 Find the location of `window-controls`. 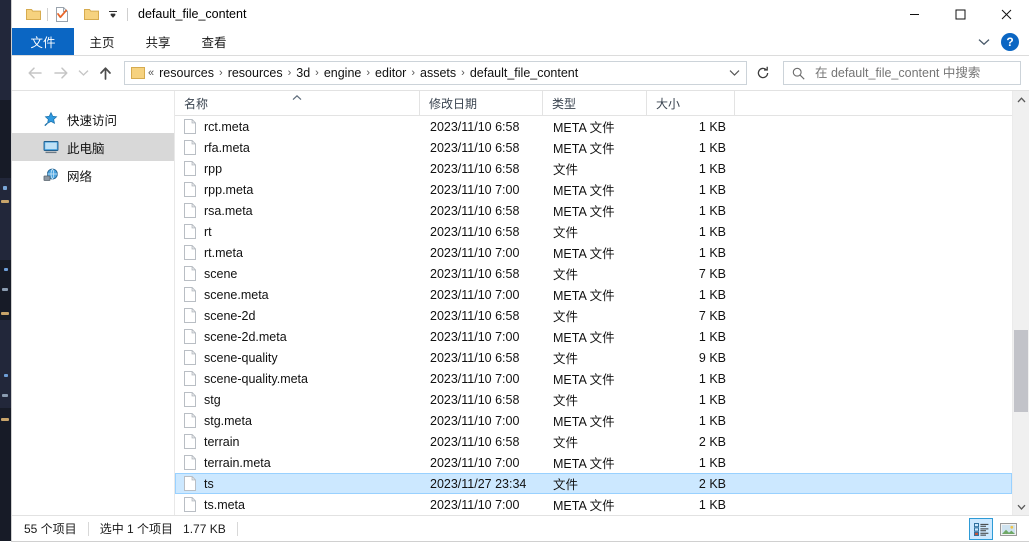

window-controls is located at coordinates (960, 14).